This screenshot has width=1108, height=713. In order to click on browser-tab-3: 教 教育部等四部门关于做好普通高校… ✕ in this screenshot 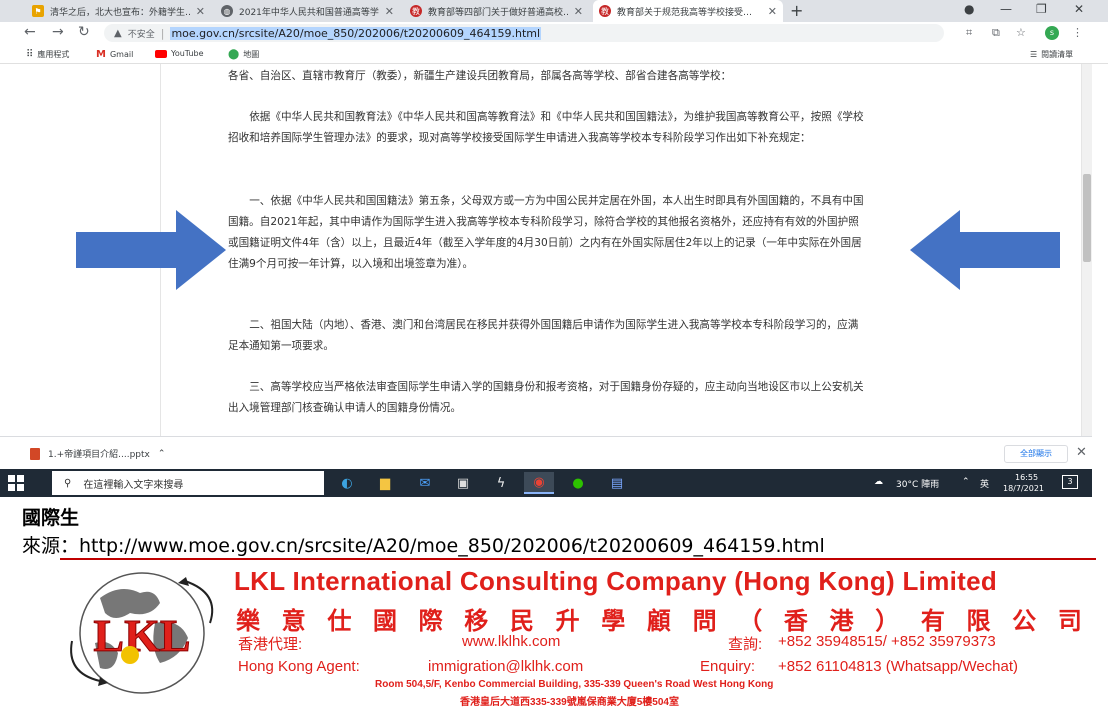, I will do `click(496, 11)`.